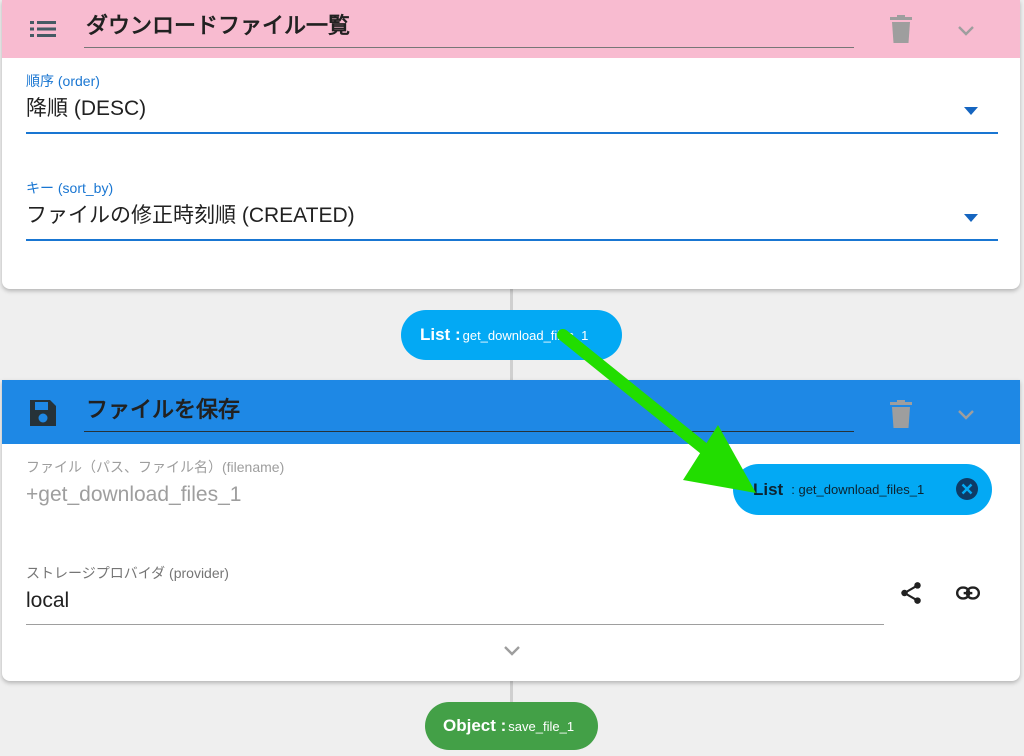 This screenshot has height=756, width=1024. I want to click on sort-by-underline, so click(512, 240).